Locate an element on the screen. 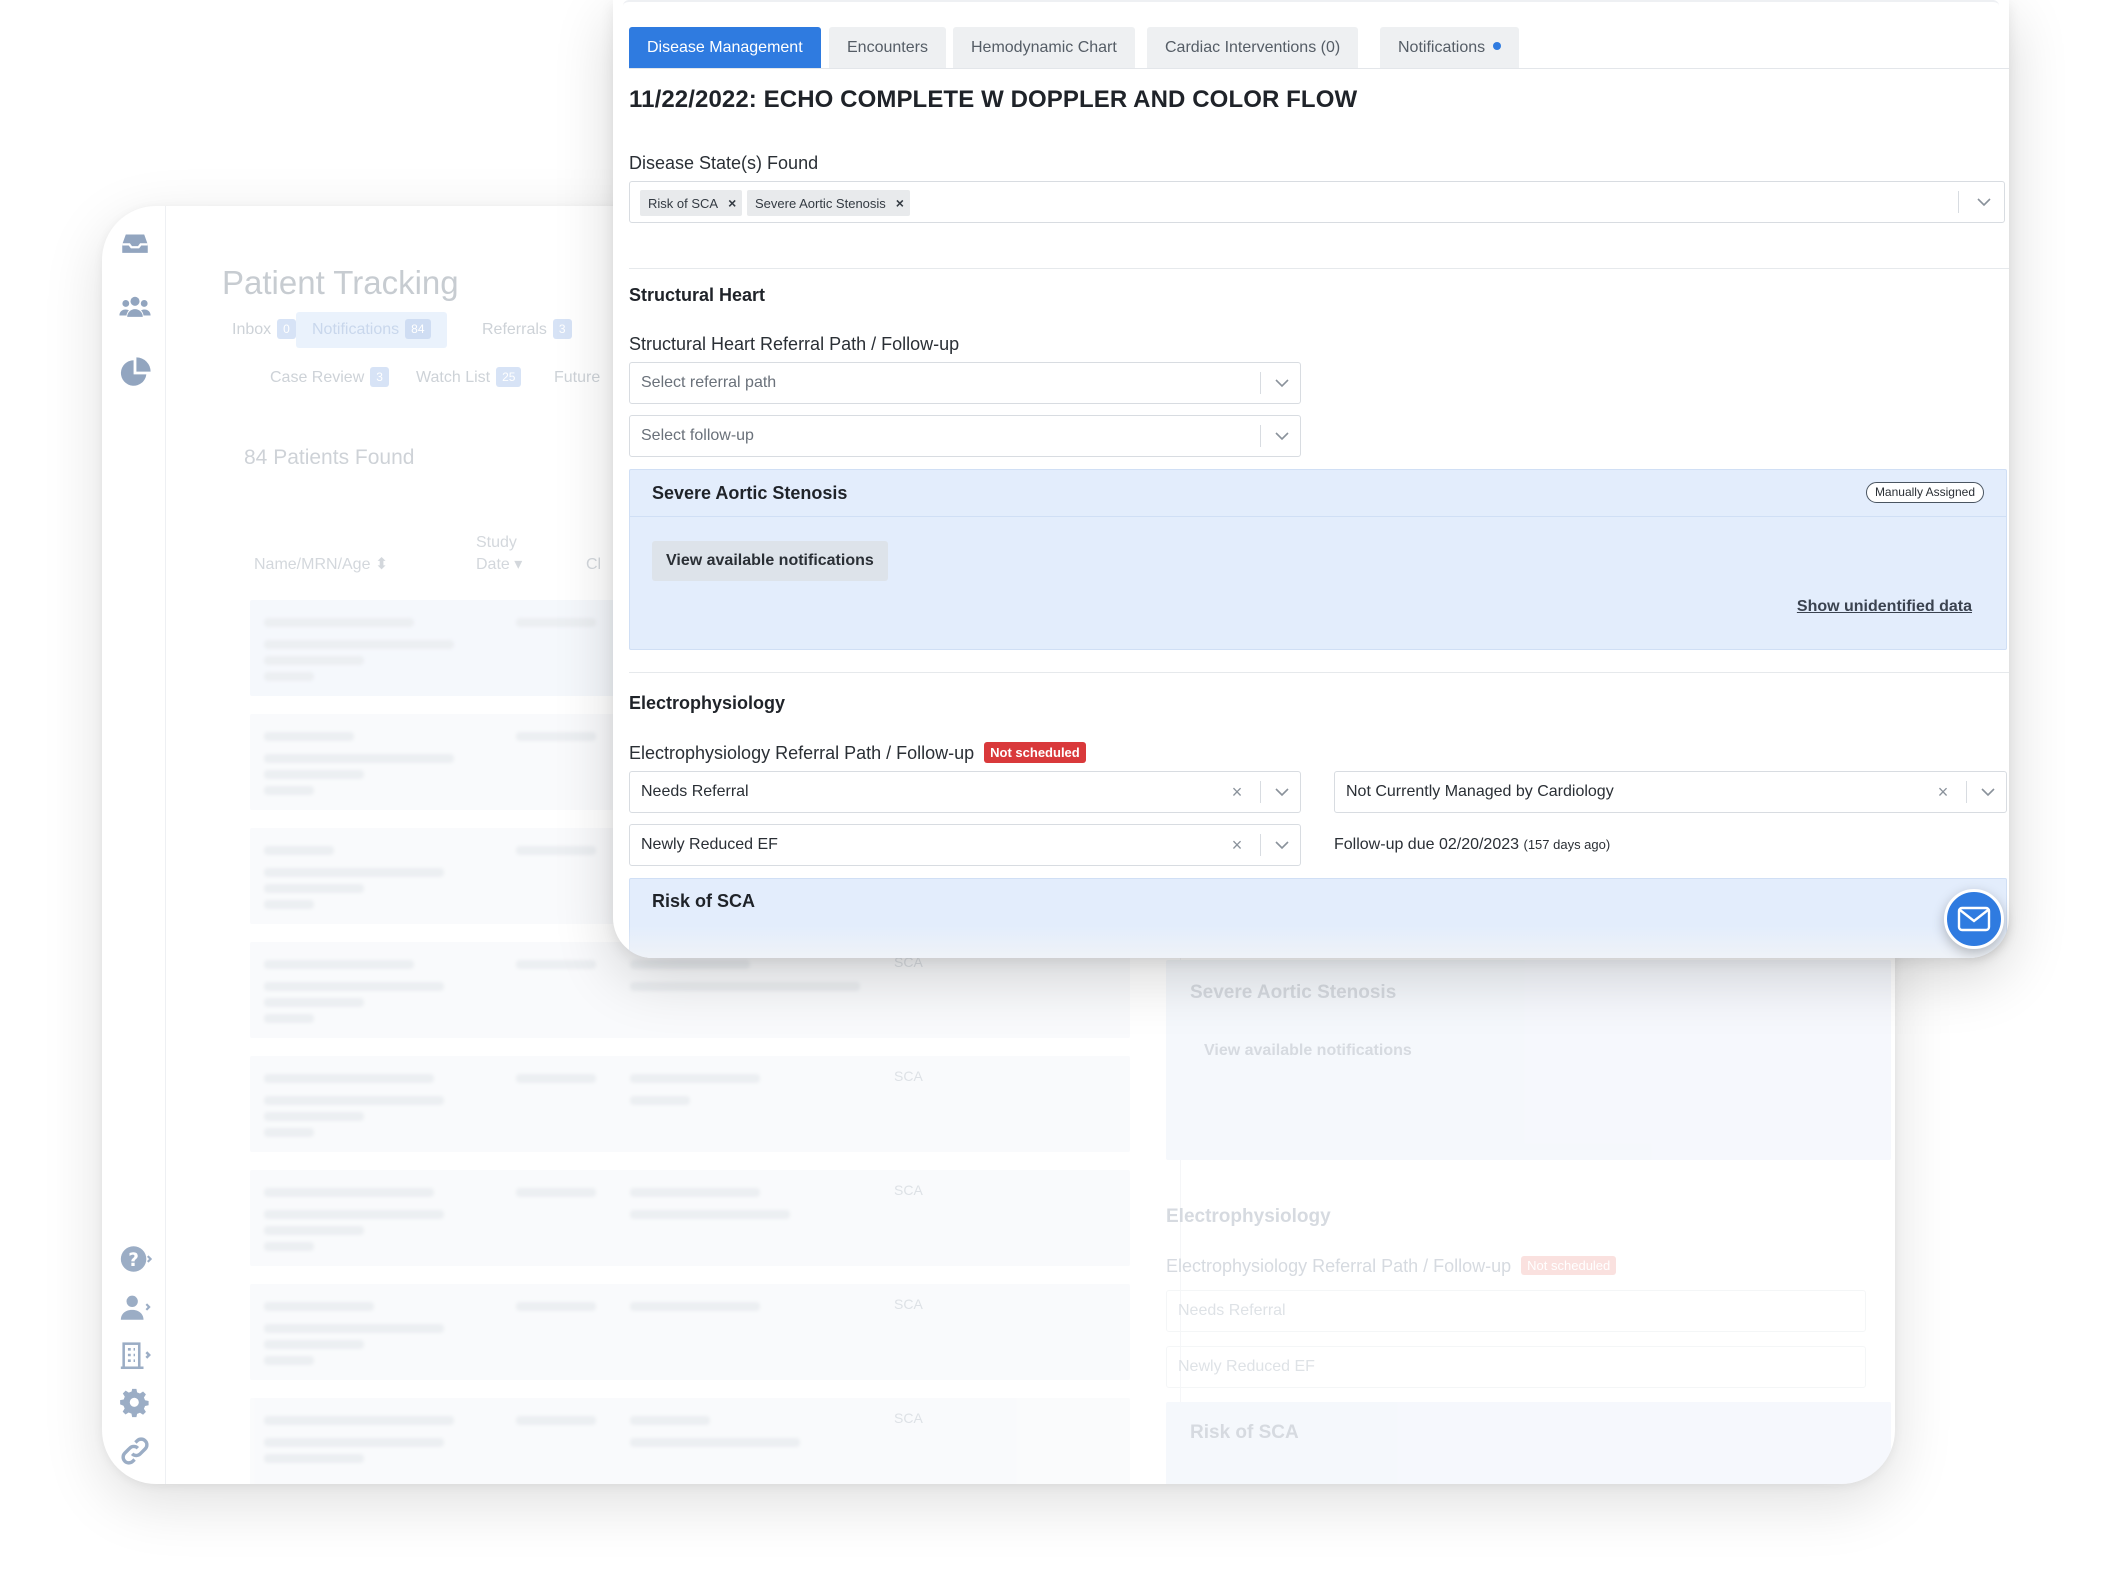  panel-title: Severe Aortic Stenosis is located at coordinates (750, 493).